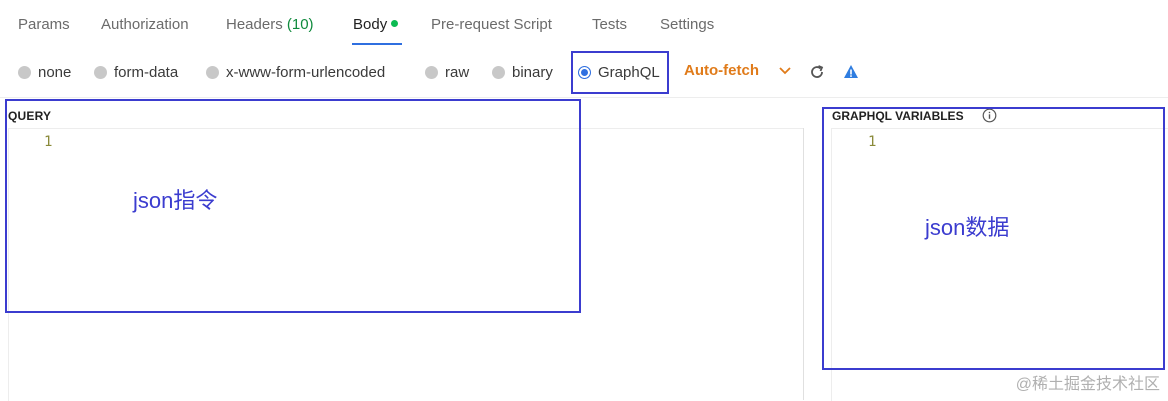 This screenshot has height=401, width=1168. Describe the element at coordinates (146, 72) in the screenshot. I see `body-mode-form-data-label: form-data` at that location.